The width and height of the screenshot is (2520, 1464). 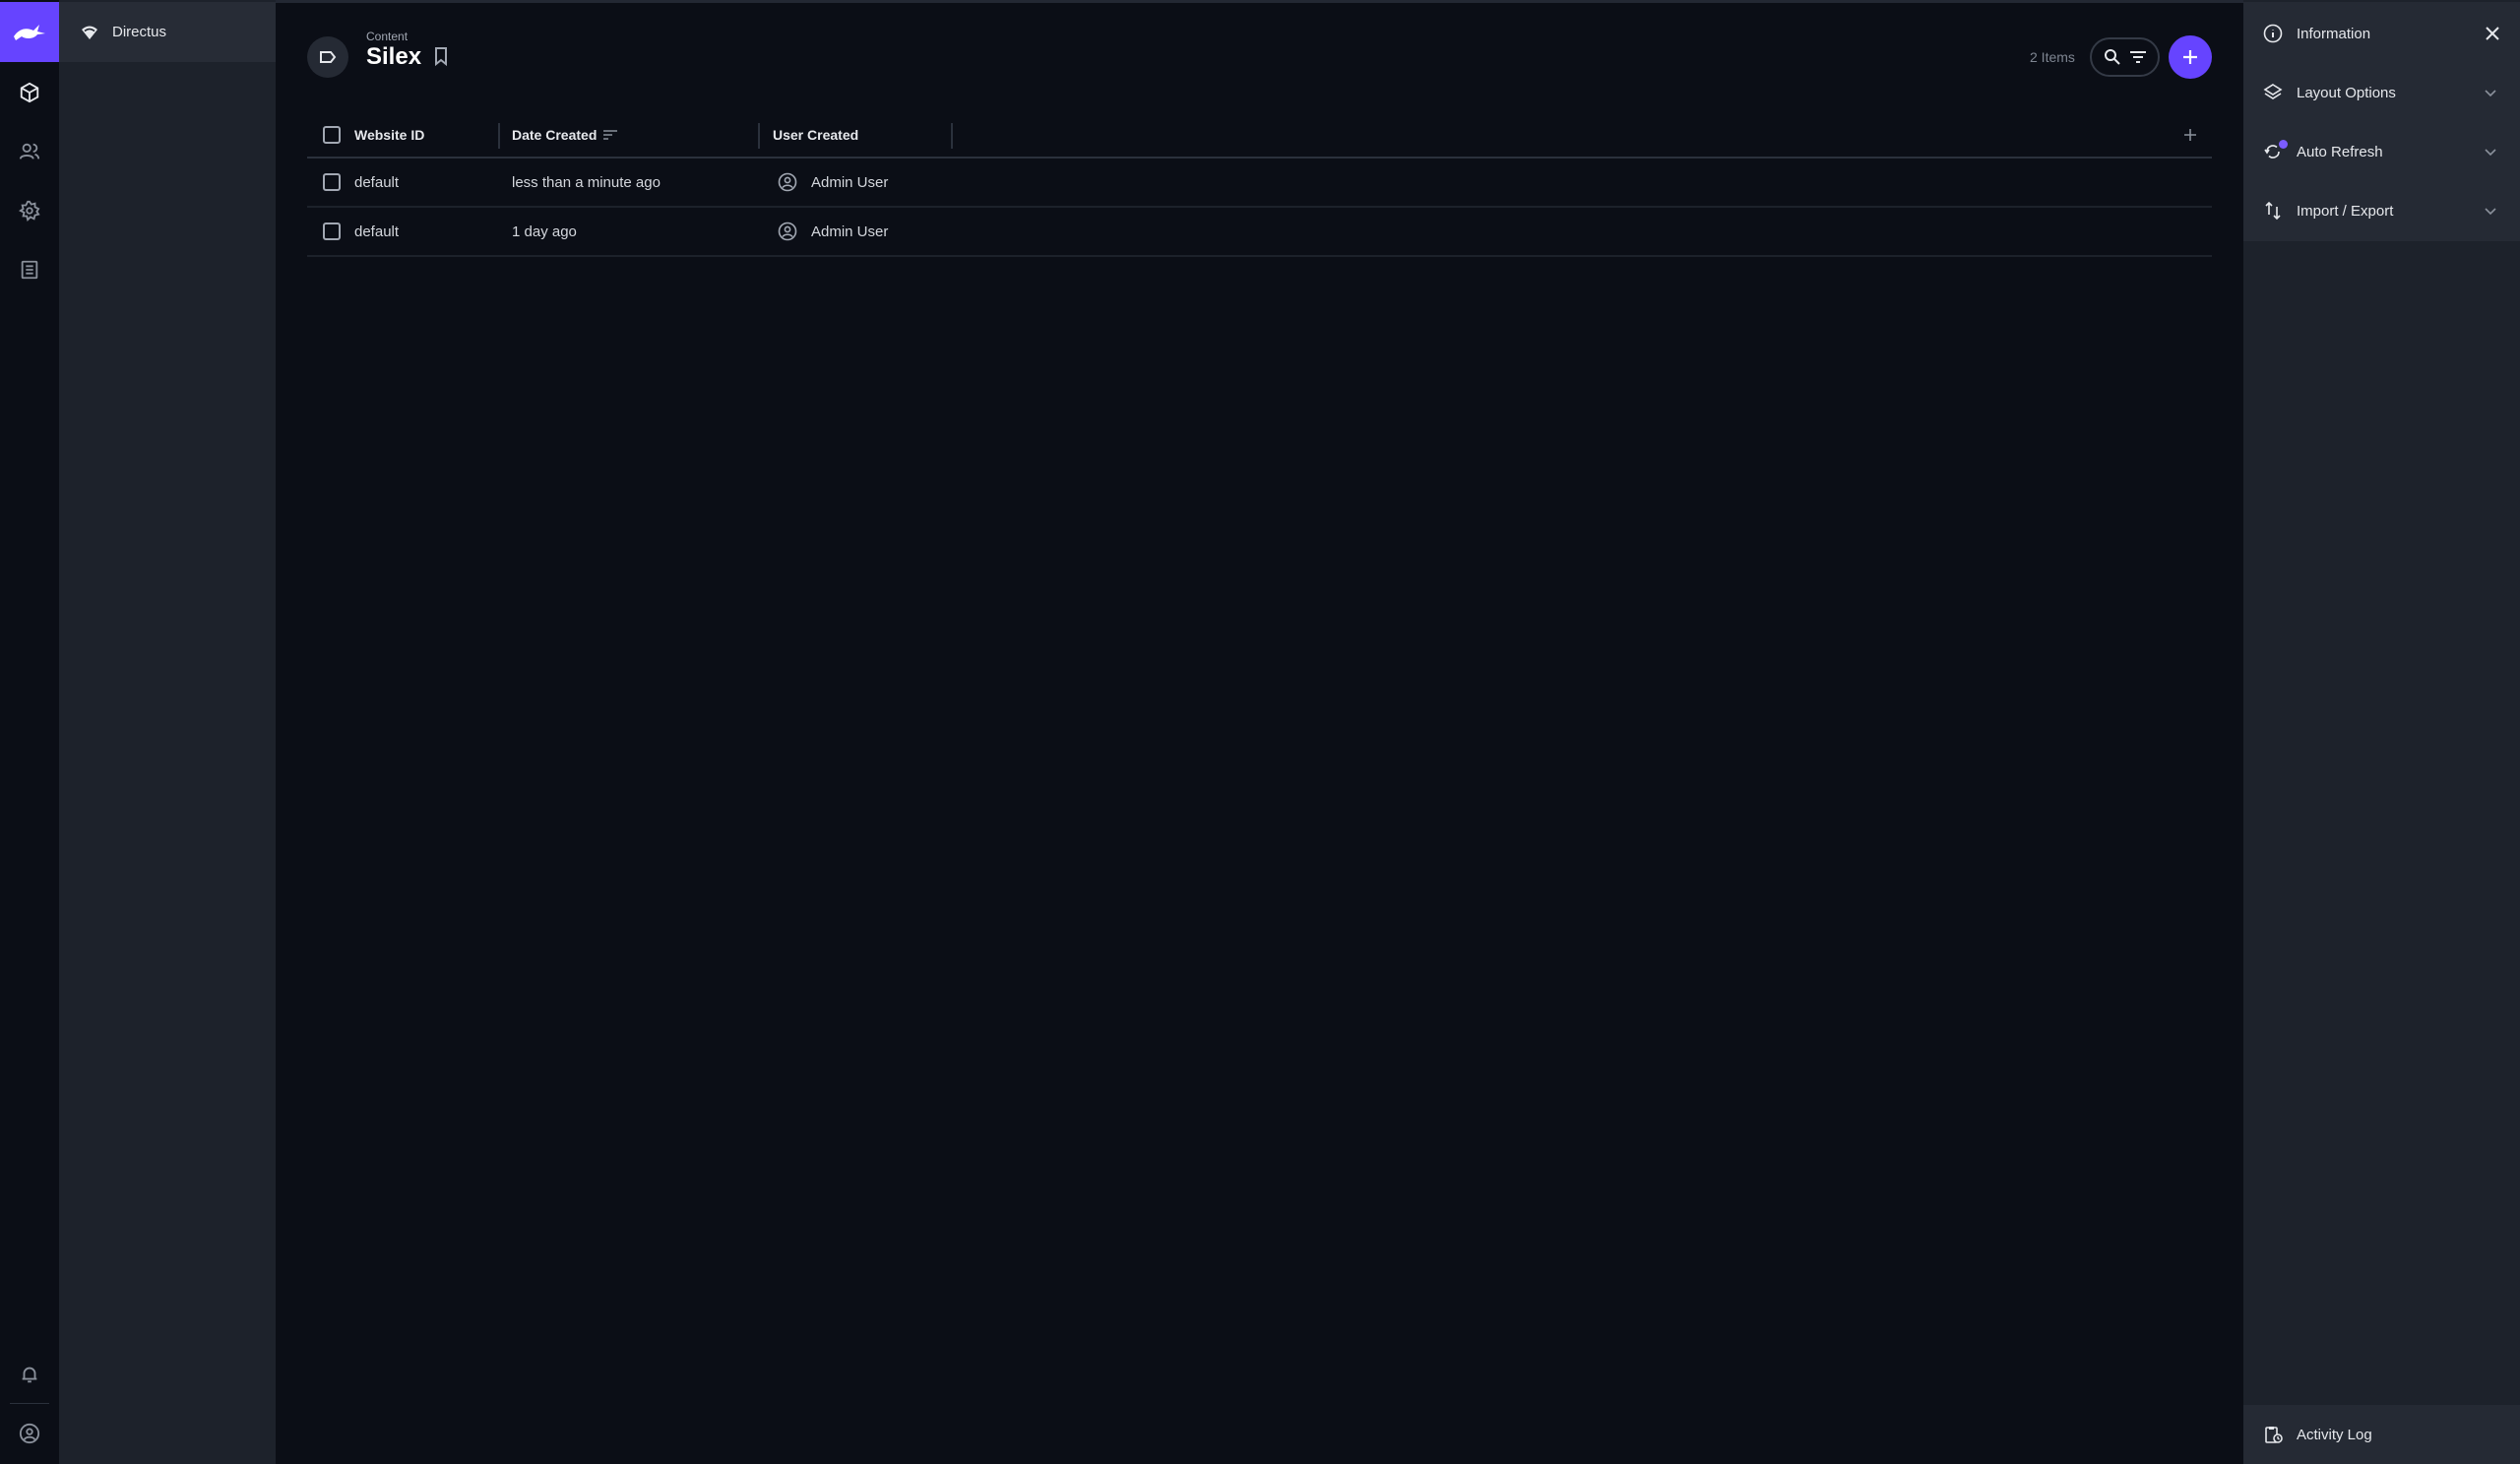 I want to click on search-icon, so click(x=2112, y=57).